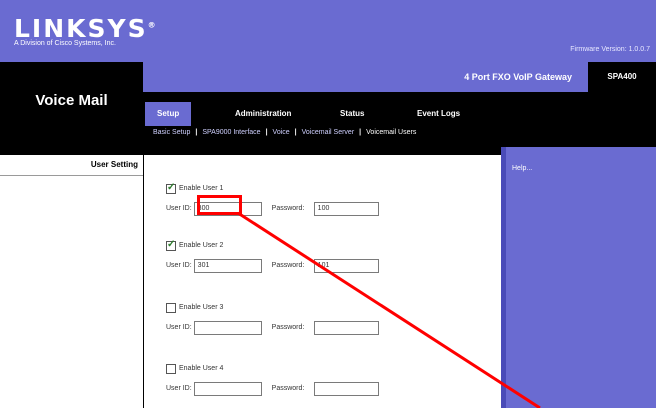  I want to click on help-panel-top, so click(578, 151).